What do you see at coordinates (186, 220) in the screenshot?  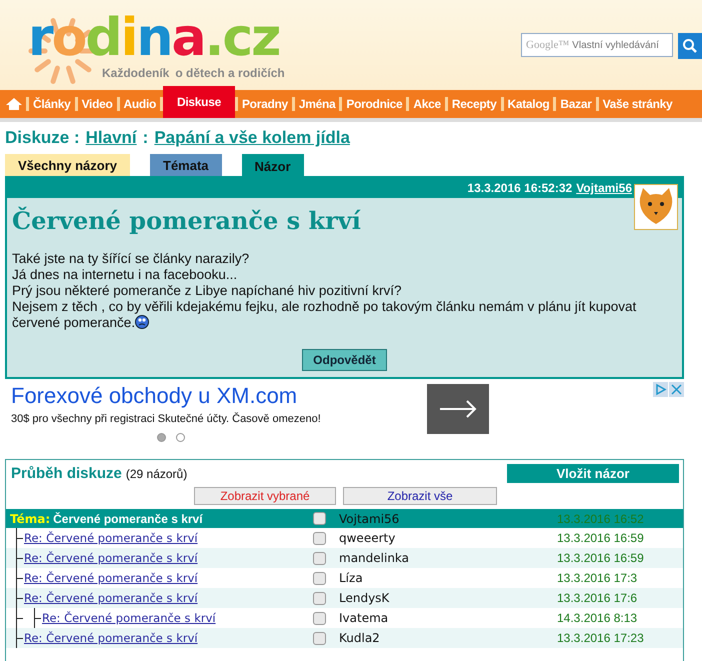 I see `post-title: Červené pomeranče s krví` at bounding box center [186, 220].